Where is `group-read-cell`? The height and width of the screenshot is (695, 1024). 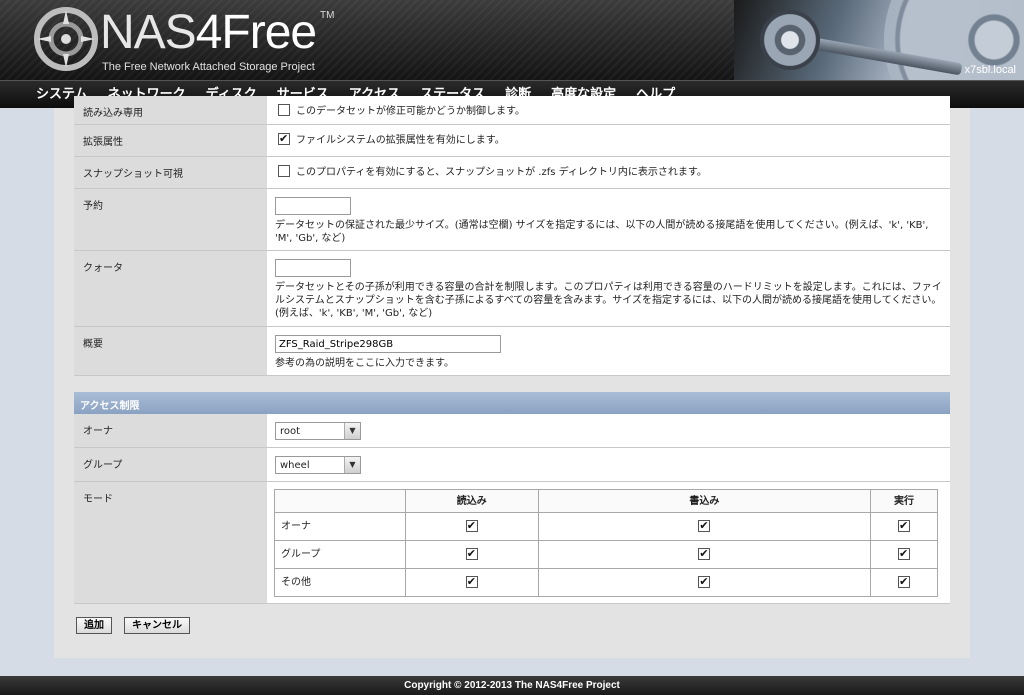
group-read-cell is located at coordinates (471, 554).